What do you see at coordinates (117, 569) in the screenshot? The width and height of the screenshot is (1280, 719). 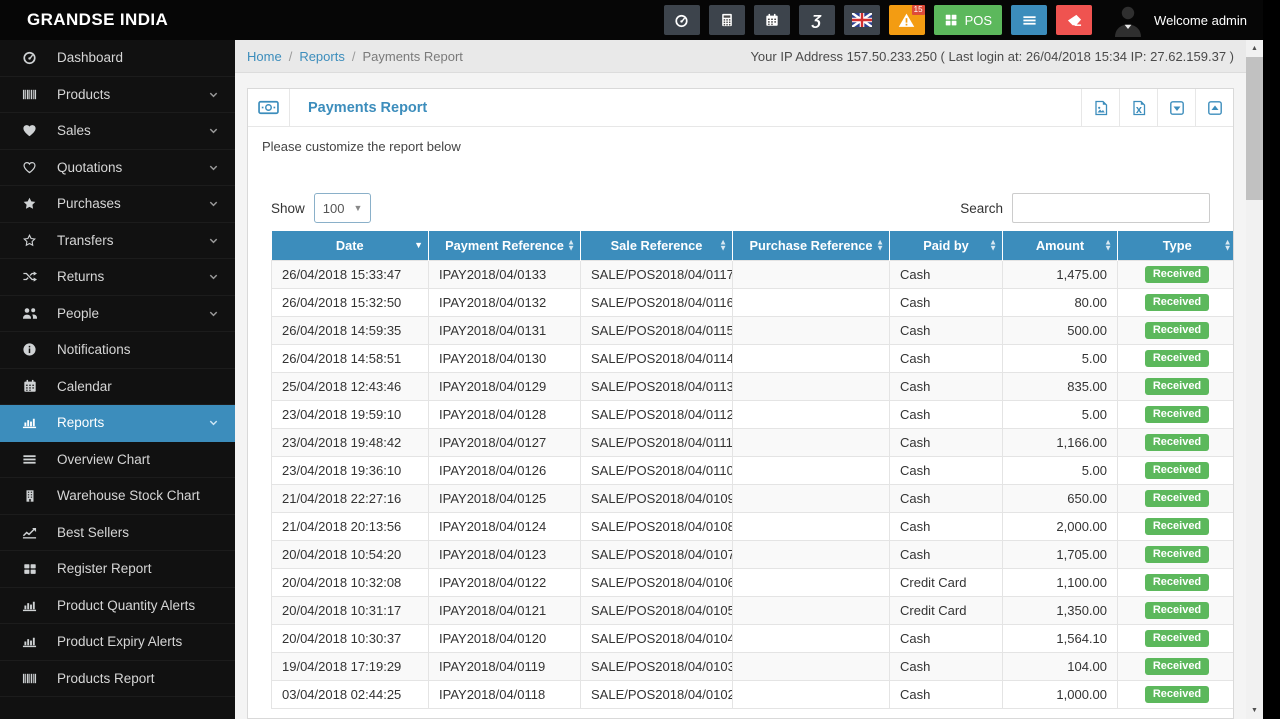 I see `sidebar-item-register-report: Register Report` at bounding box center [117, 569].